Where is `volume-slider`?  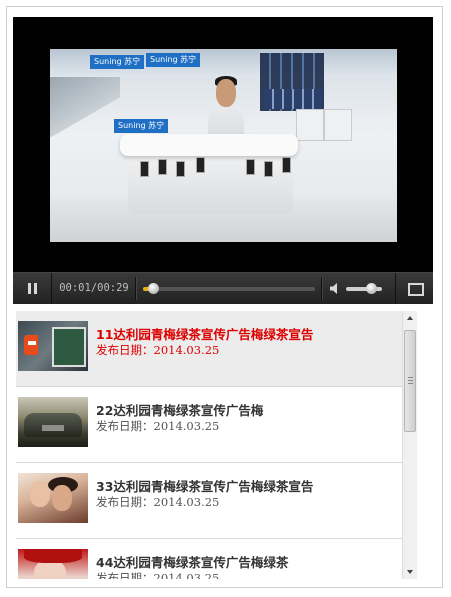 volume-slider is located at coordinates (364, 288).